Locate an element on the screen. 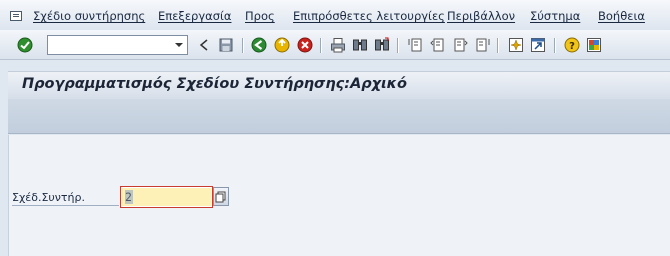 The width and height of the screenshot is (670, 256). customize-layout-icon is located at coordinates (594, 45).